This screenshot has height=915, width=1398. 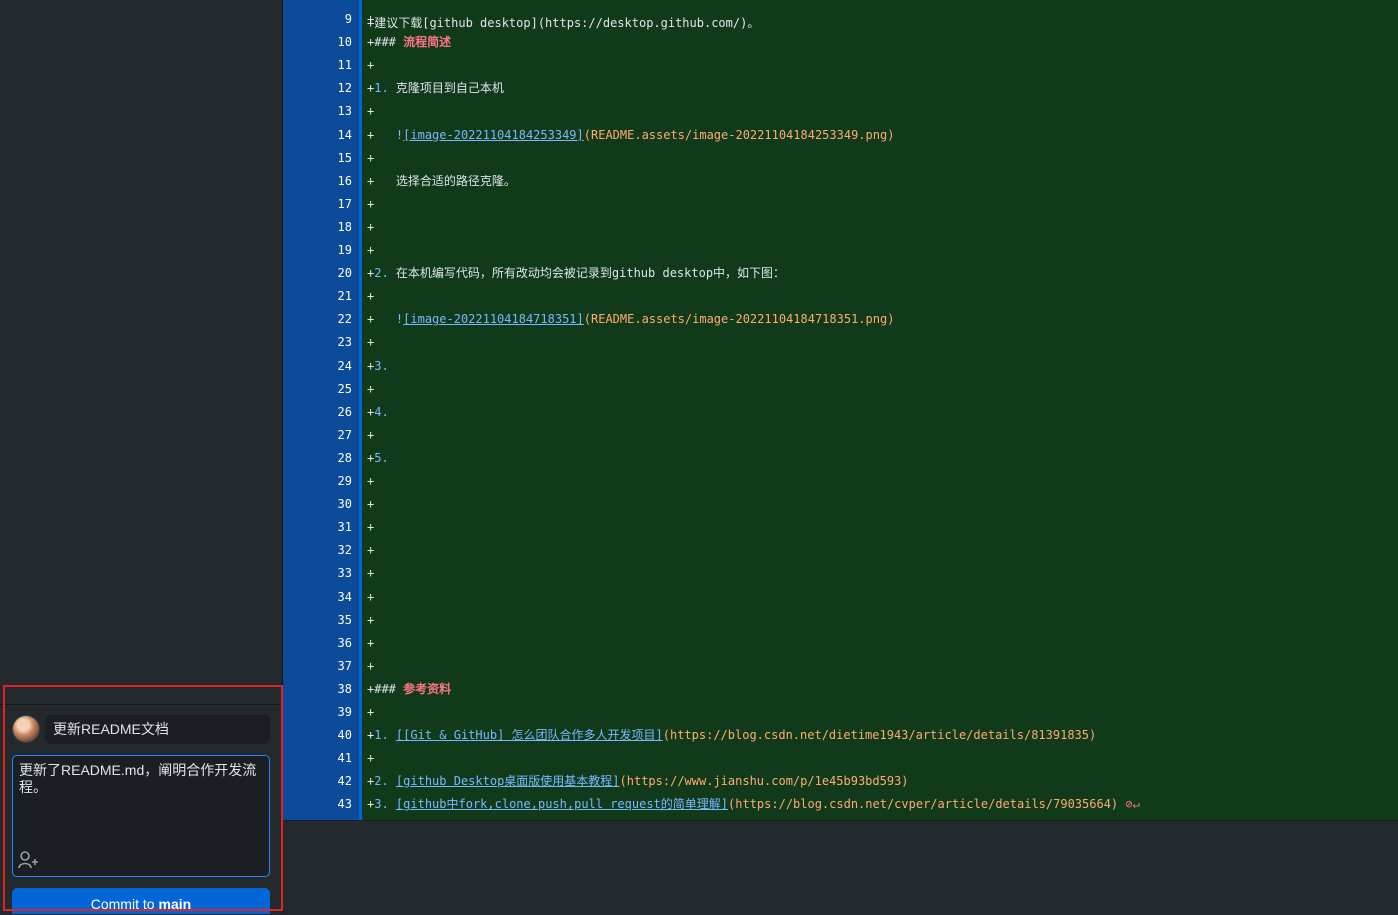 I want to click on line-number: 11, so click(x=344, y=65).